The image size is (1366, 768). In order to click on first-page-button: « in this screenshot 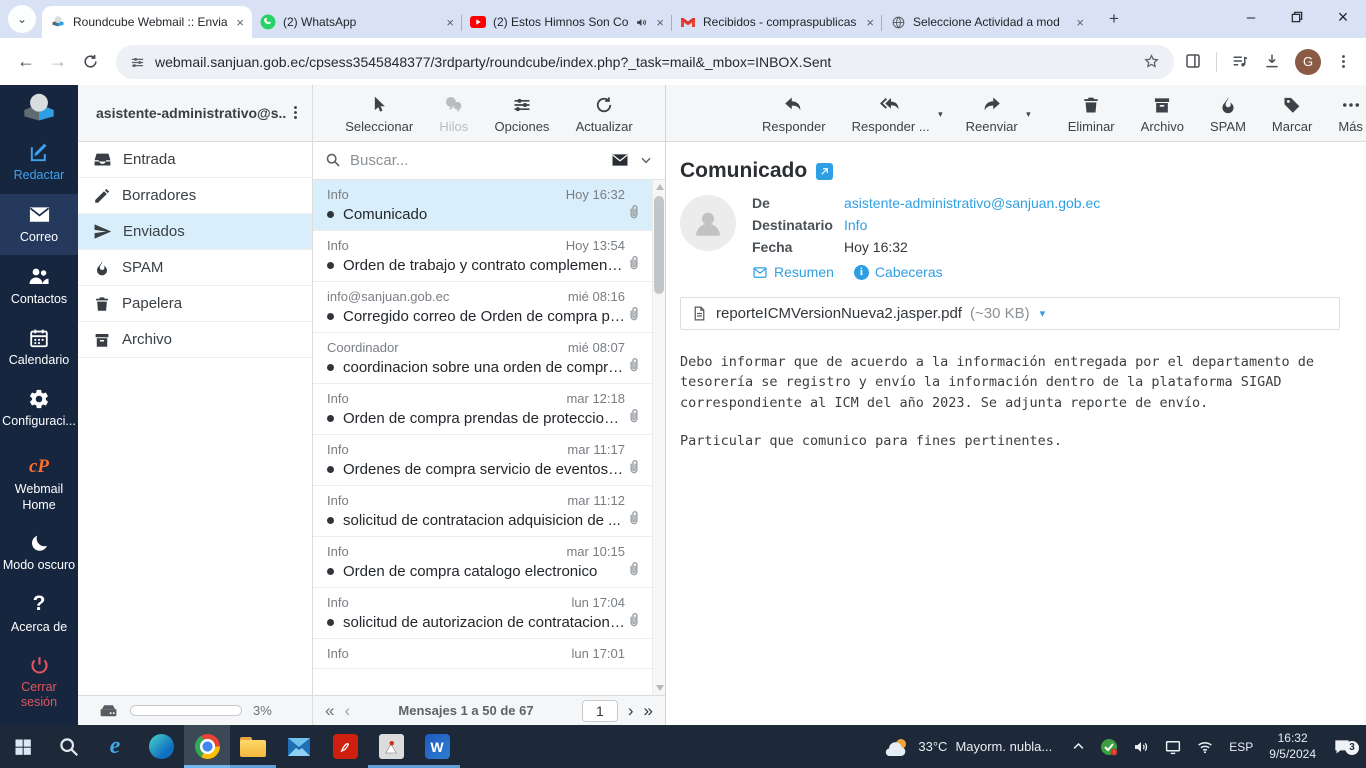, I will do `click(329, 710)`.